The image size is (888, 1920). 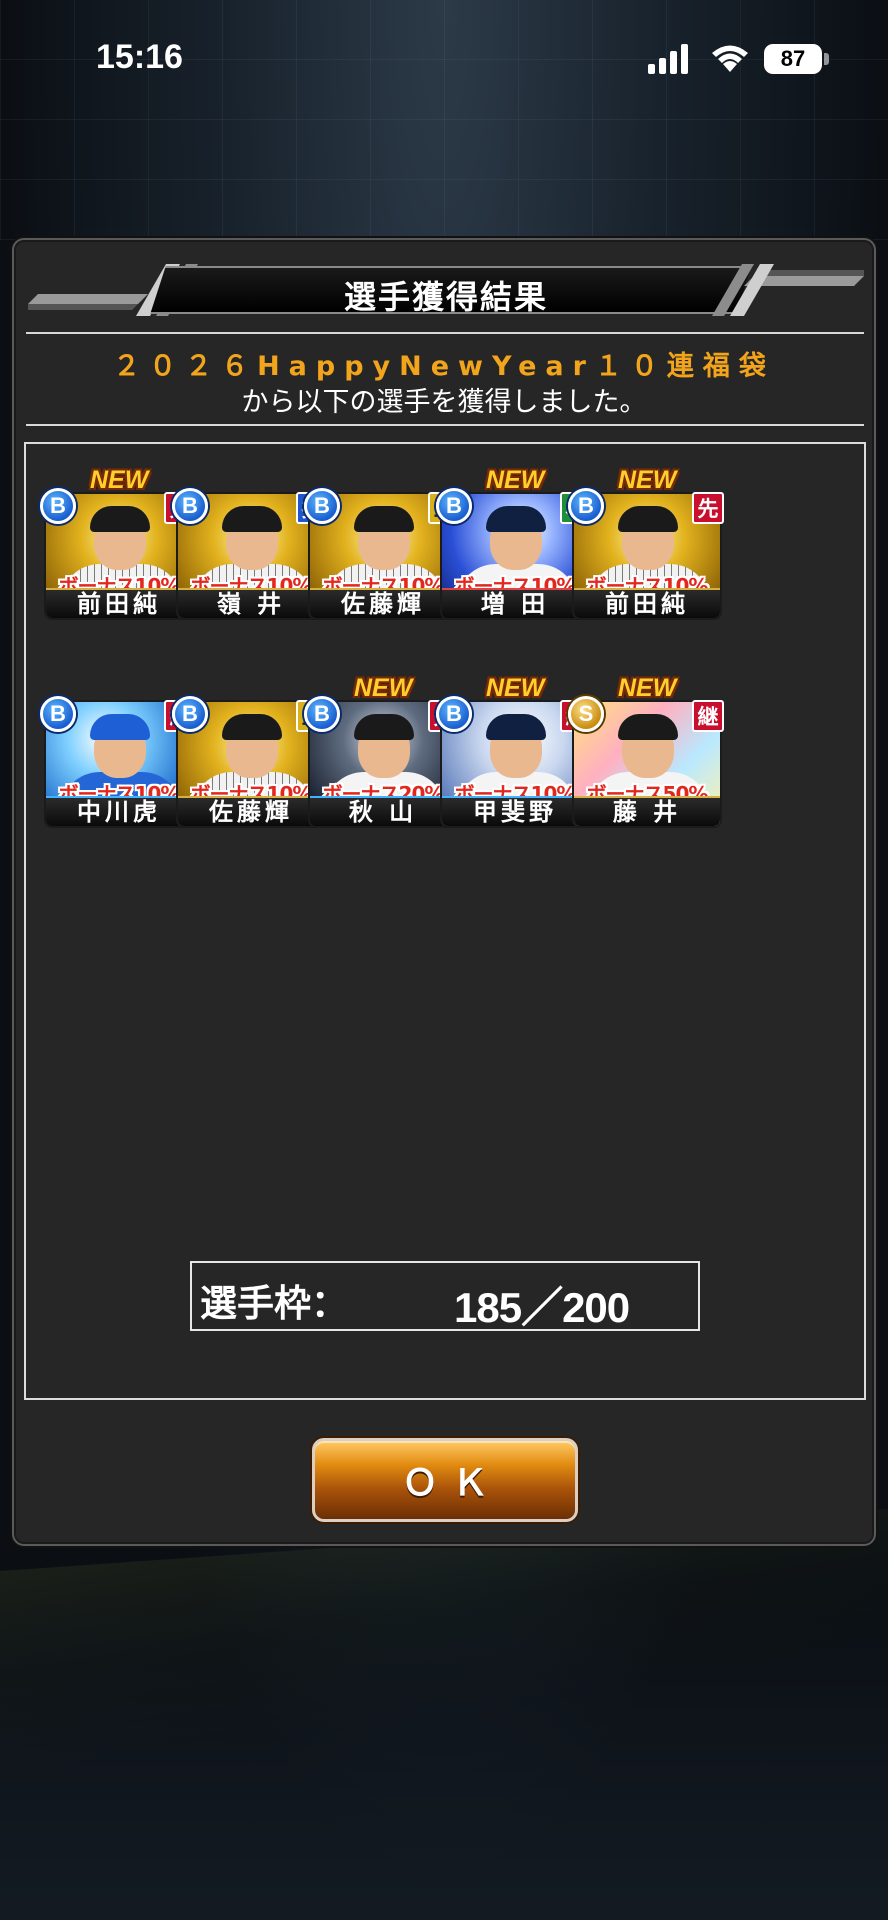 What do you see at coordinates (444, 366) in the screenshot?
I see `gacha-source-name: ２０２６HappyNewYear１０連福袋` at bounding box center [444, 366].